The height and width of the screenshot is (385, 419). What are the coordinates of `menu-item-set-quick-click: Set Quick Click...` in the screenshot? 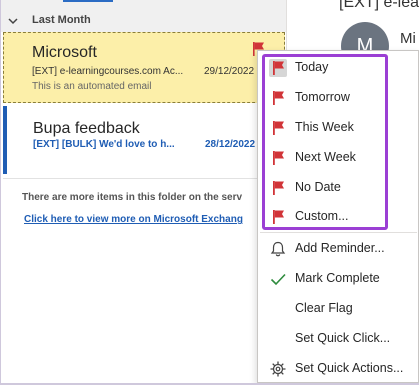 It's located at (339, 339).